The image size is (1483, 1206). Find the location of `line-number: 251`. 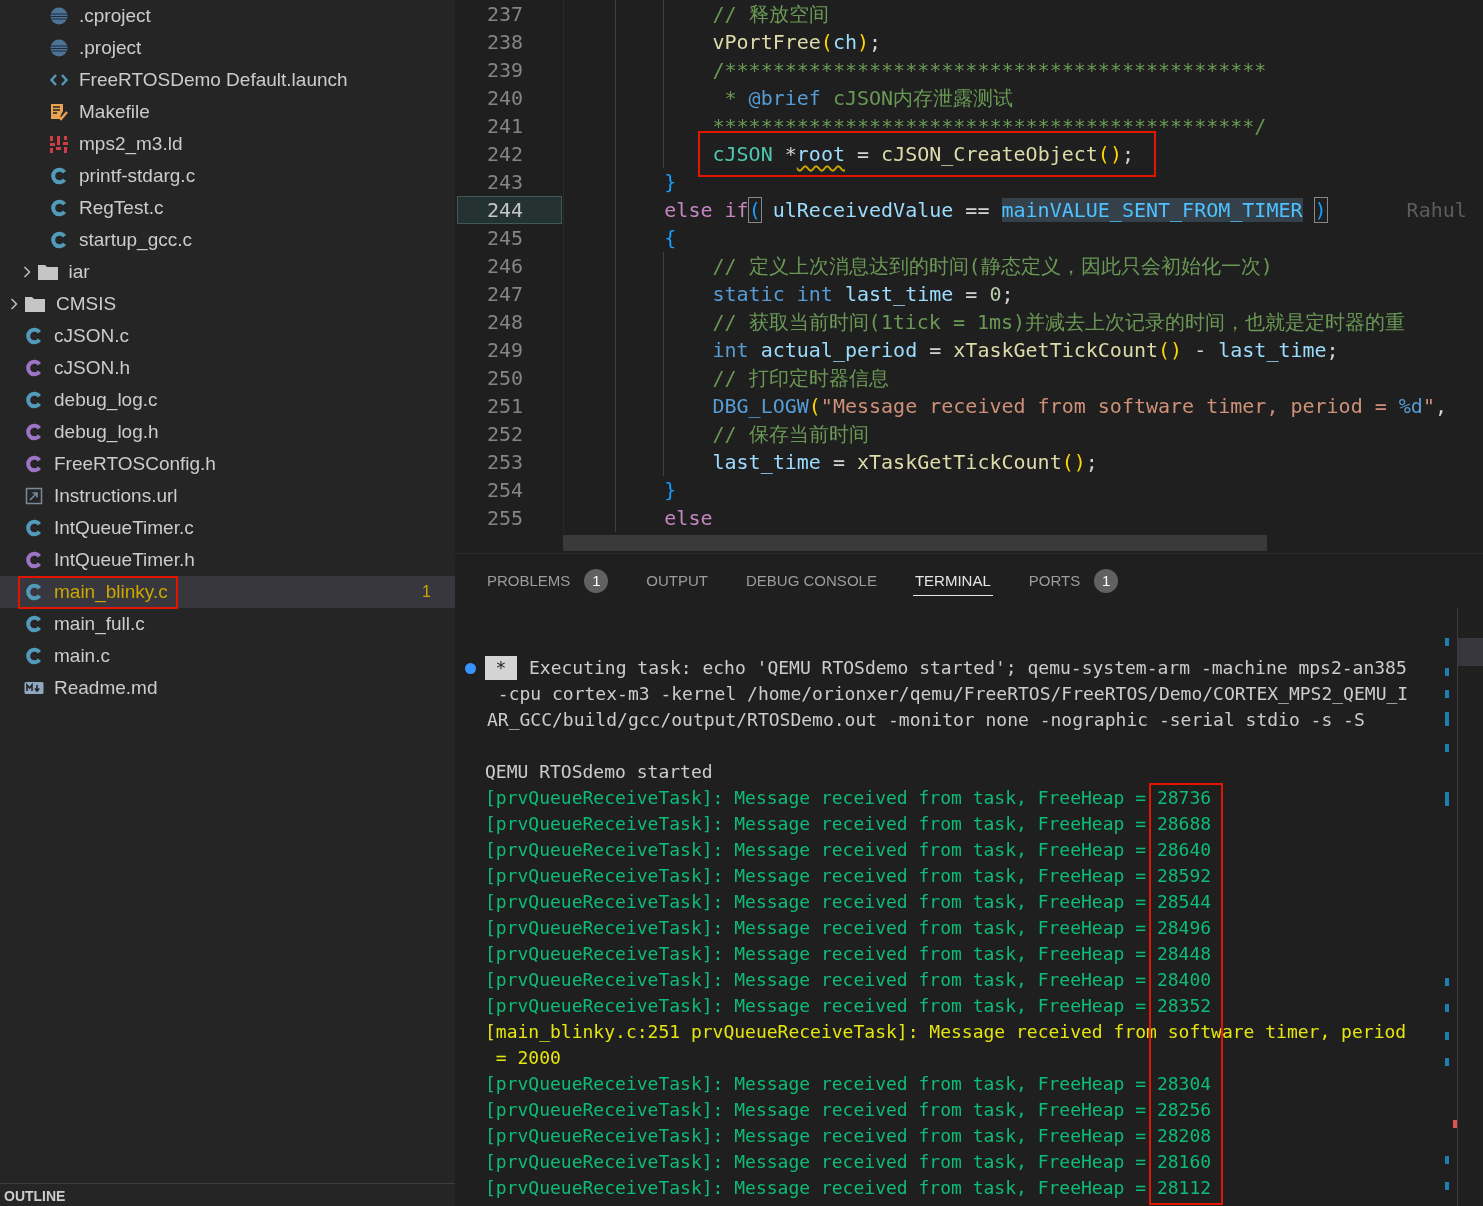

line-number: 251 is located at coordinates (504, 406).